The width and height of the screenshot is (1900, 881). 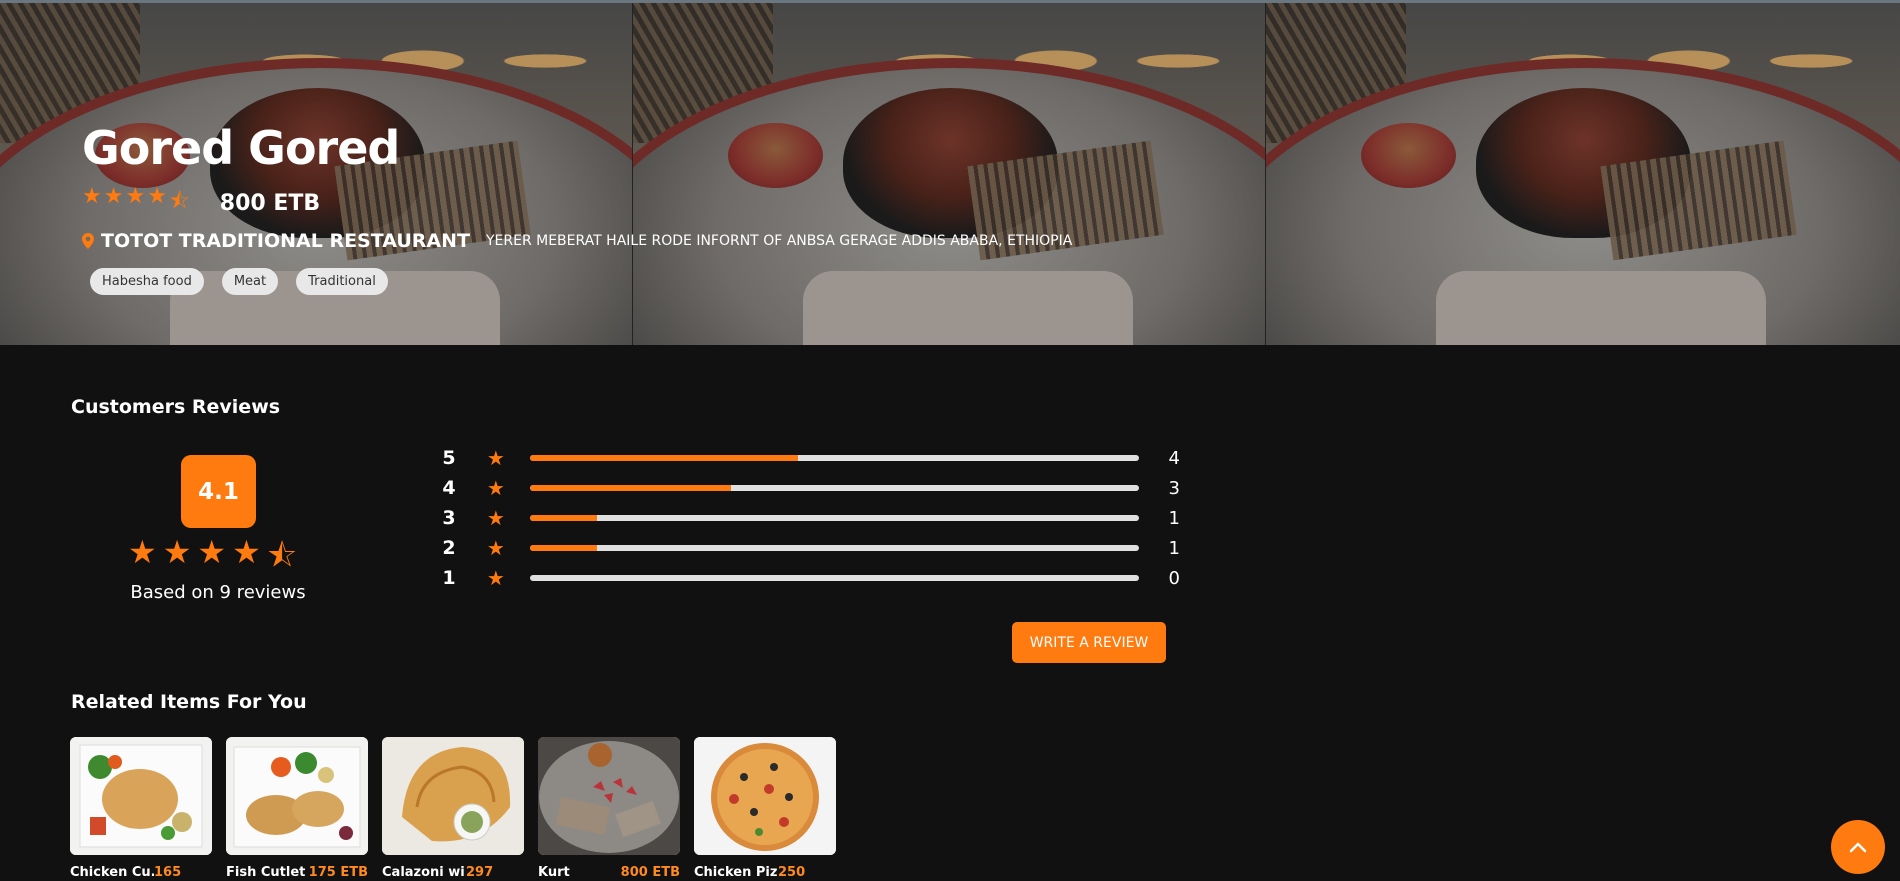 I want to click on related-item-info: Chicken Cu... 165 ETB, so click(x=141, y=873).